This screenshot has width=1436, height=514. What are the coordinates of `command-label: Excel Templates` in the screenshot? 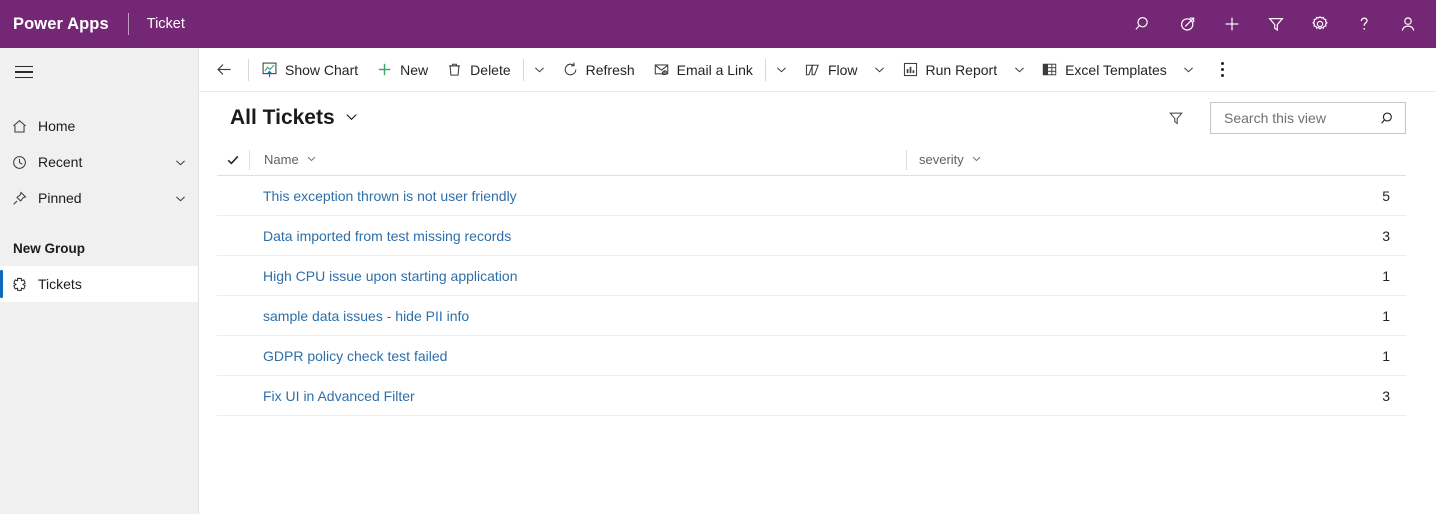 It's located at (1116, 69).